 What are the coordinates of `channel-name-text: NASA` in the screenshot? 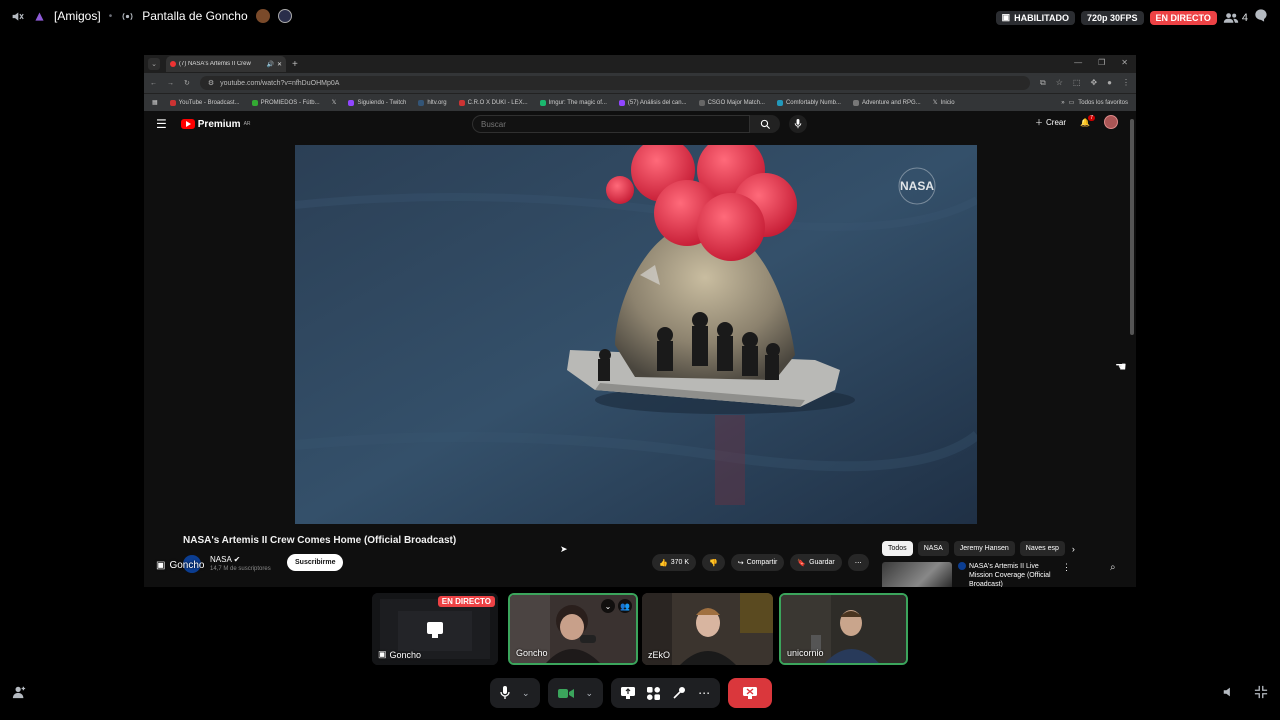 It's located at (221, 559).